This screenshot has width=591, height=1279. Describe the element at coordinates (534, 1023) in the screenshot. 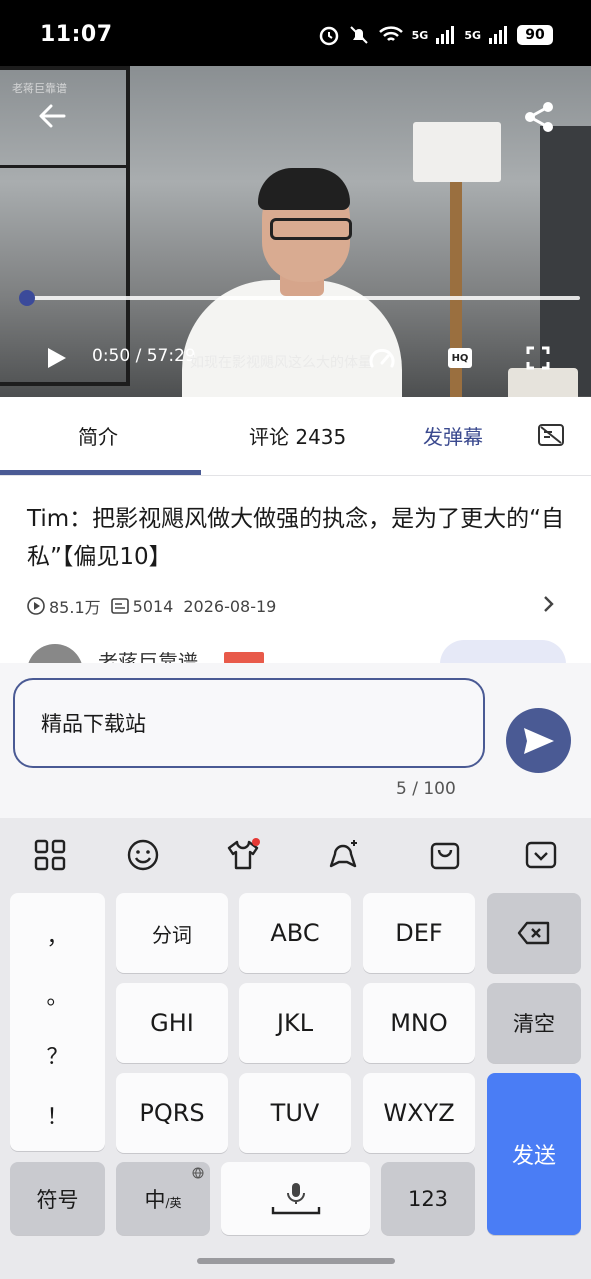

I see `clear-key: 清空` at that location.